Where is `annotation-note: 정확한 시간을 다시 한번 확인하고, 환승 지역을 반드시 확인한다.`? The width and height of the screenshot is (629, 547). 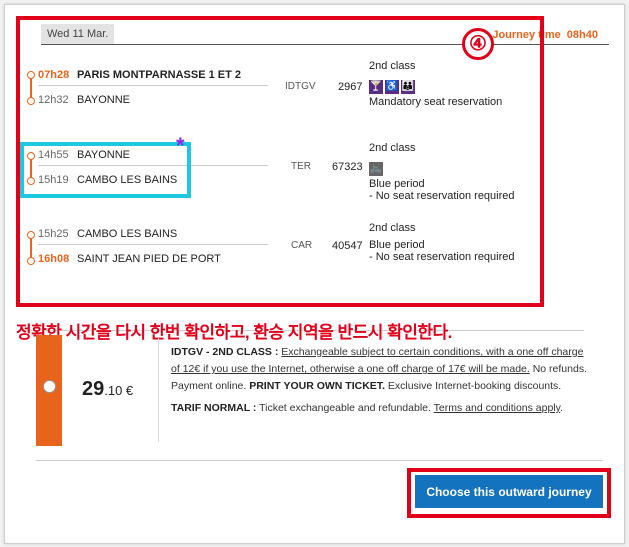
annotation-note: 정확한 시간을 다시 한번 확인하고, 환승 지역을 반드시 확인한다. is located at coordinates (234, 332).